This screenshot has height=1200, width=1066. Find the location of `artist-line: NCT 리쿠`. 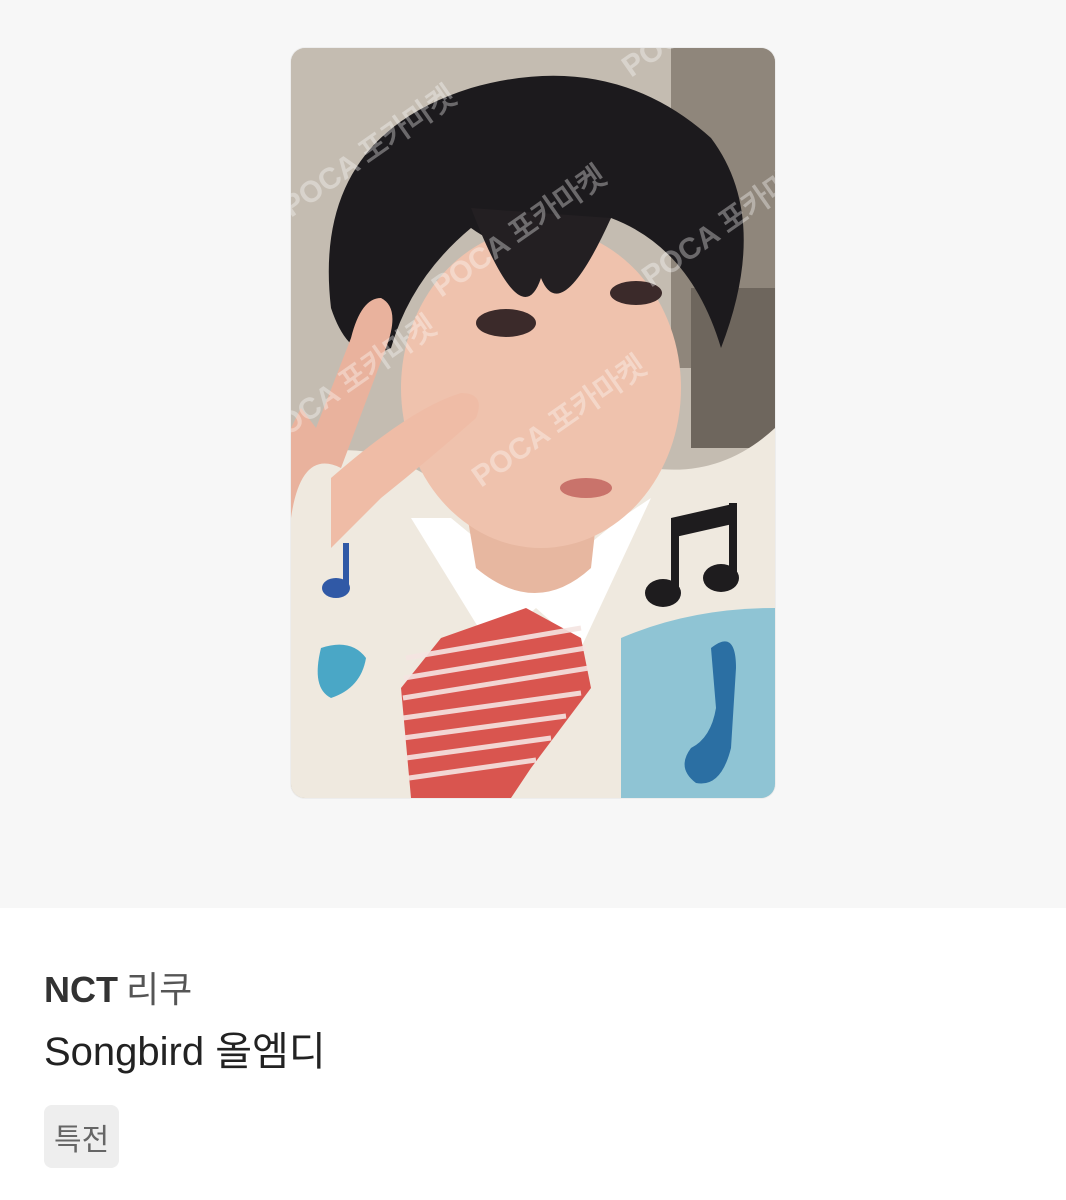

artist-line: NCT 리쿠 is located at coordinates (118, 990).